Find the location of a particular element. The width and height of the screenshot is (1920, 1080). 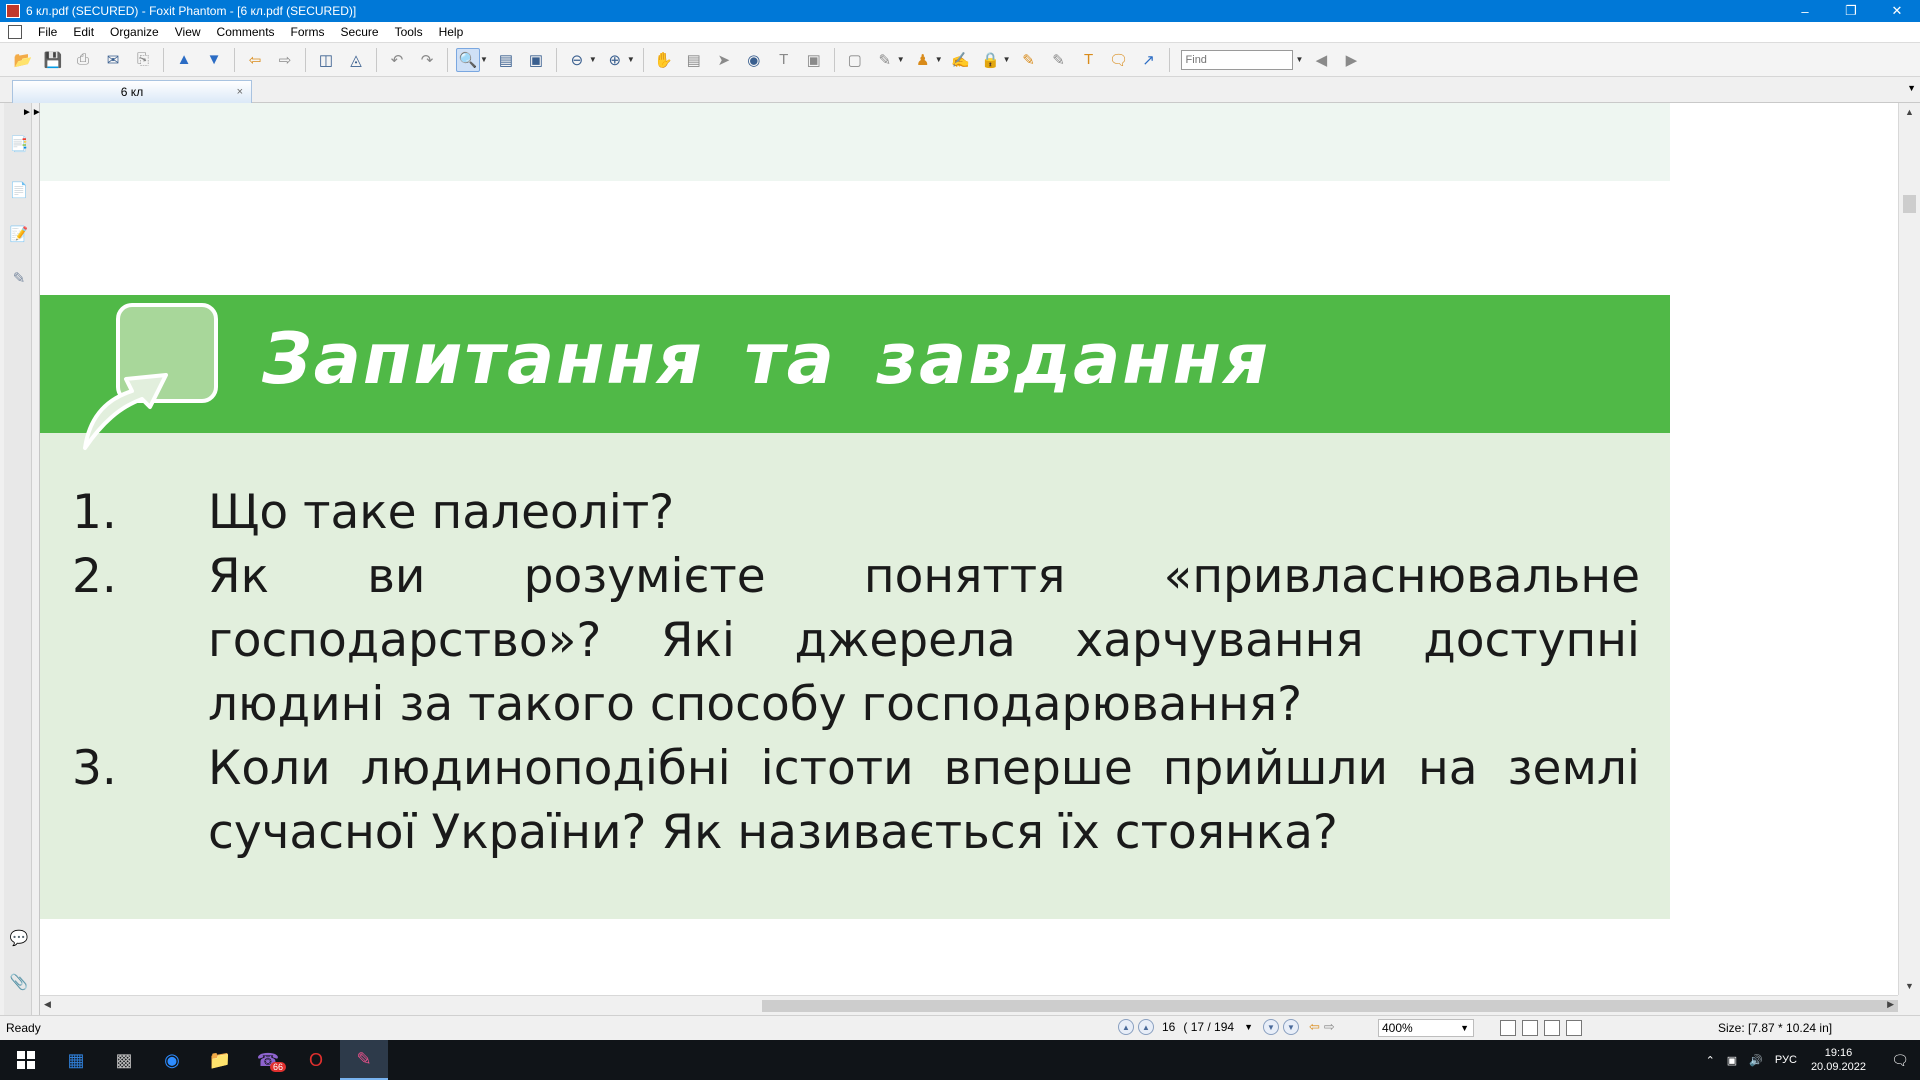

select-text-icon: ▤ is located at coordinates (694, 60).